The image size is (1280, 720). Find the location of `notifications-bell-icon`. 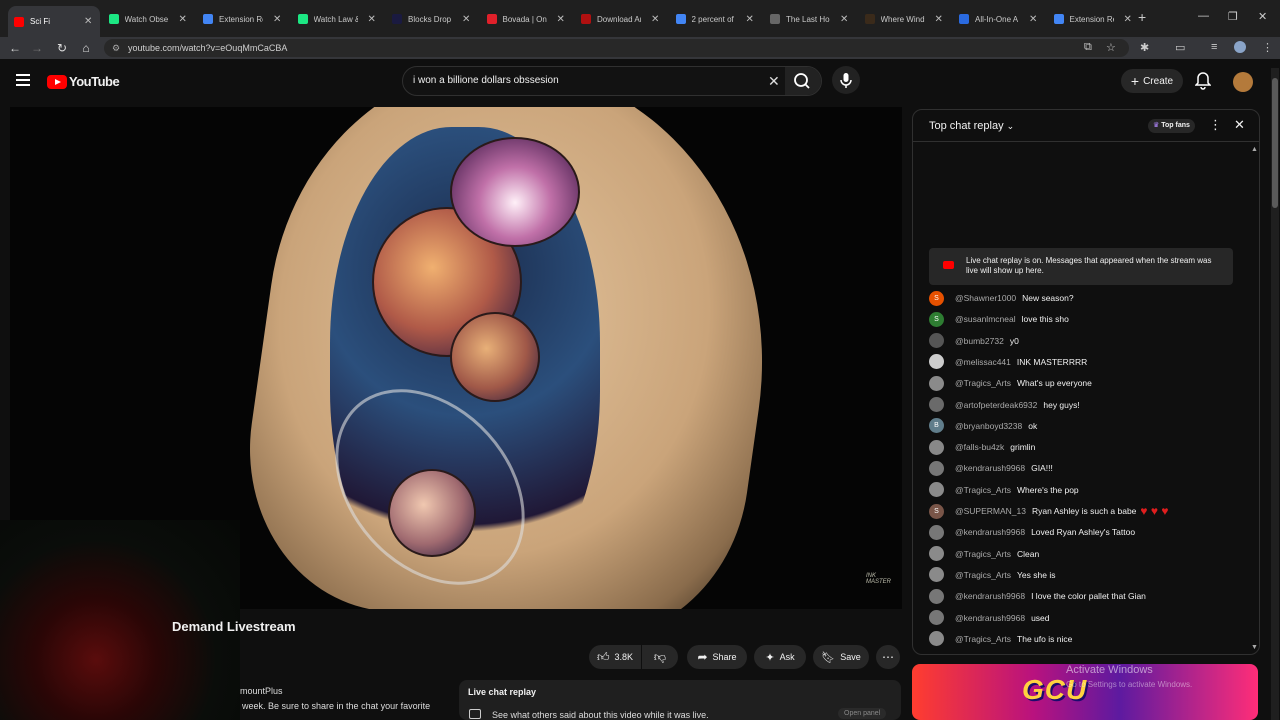

notifications-bell-icon is located at coordinates (1203, 83).